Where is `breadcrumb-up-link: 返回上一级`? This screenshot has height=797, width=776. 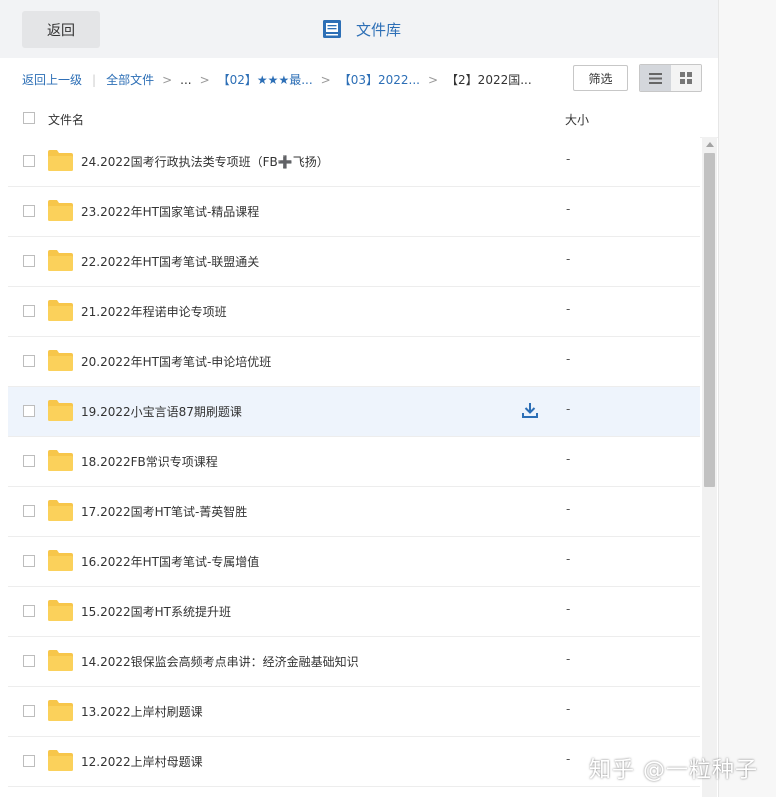
breadcrumb-up-link: 返回上一级 is located at coordinates (52, 79).